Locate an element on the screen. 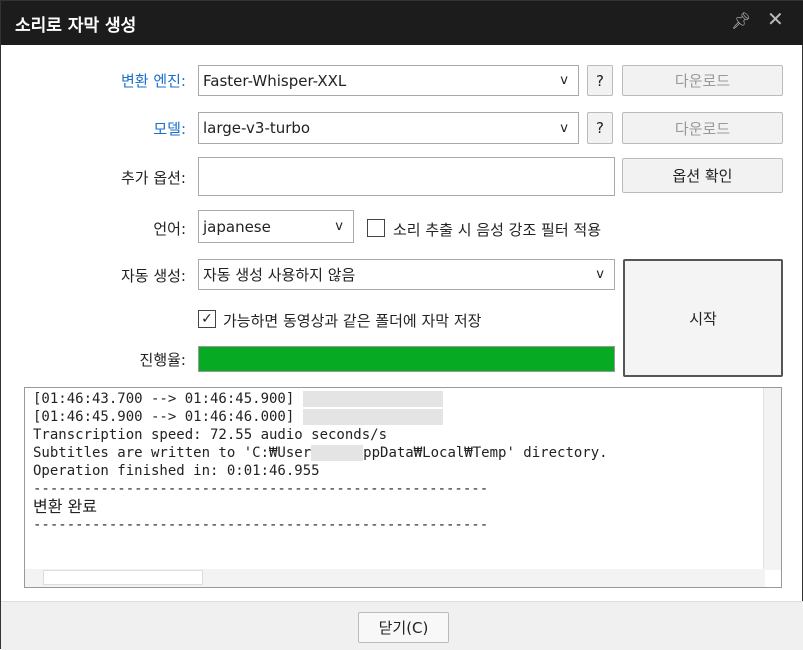 This screenshot has width=803, height=650. progress-bar is located at coordinates (406, 359).